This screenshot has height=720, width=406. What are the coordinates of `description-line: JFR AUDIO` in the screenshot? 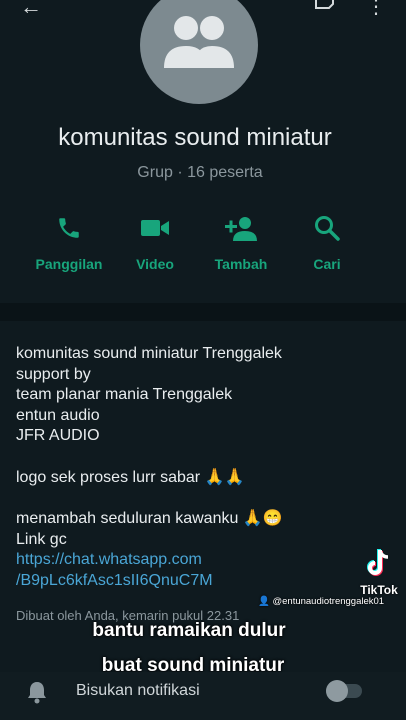 It's located at (58, 435).